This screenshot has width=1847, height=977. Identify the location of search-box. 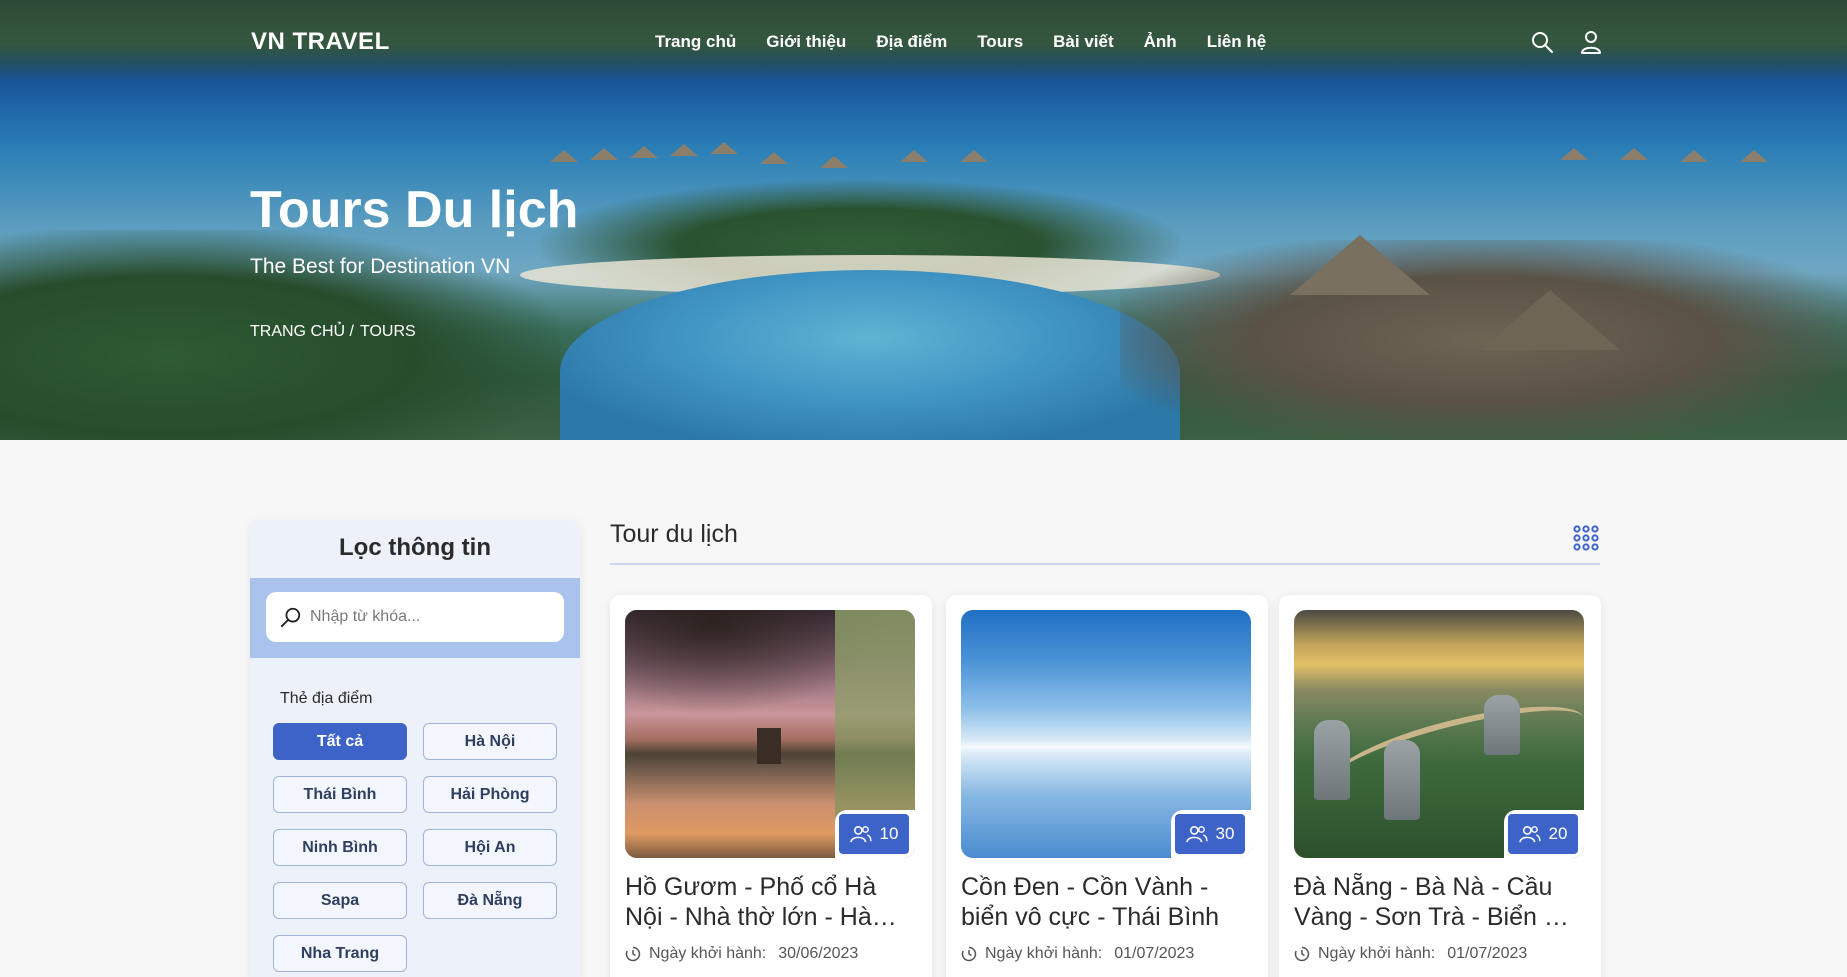
(415, 617).